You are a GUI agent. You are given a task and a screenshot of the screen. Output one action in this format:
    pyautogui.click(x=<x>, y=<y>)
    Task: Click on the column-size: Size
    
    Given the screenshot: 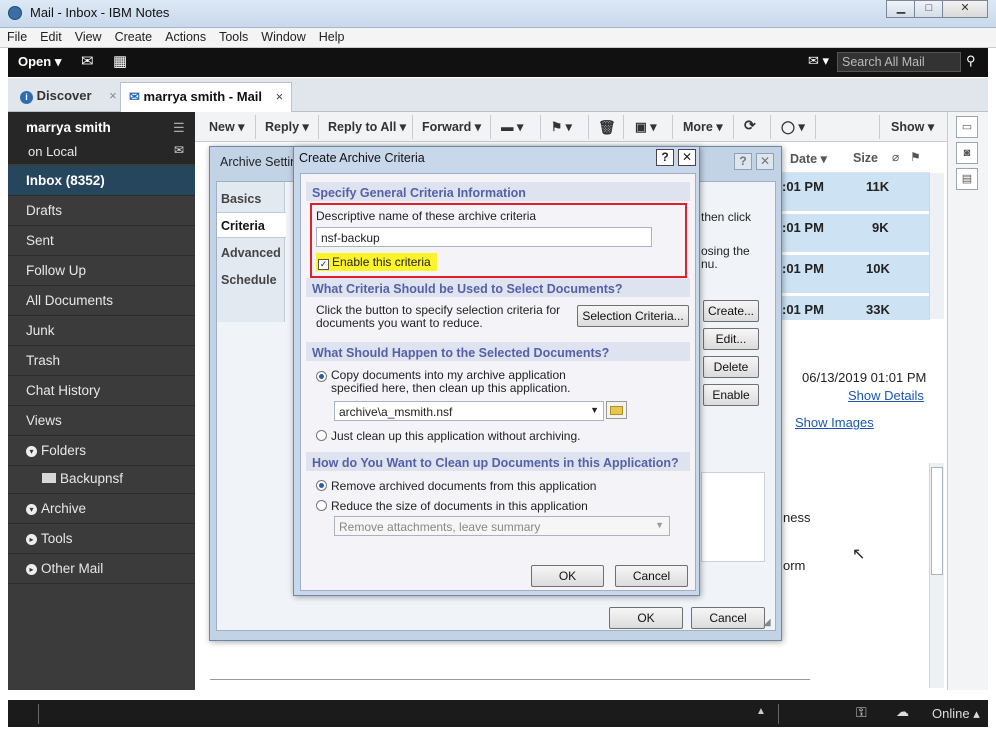 What is the action you would take?
    pyautogui.click(x=865, y=158)
    